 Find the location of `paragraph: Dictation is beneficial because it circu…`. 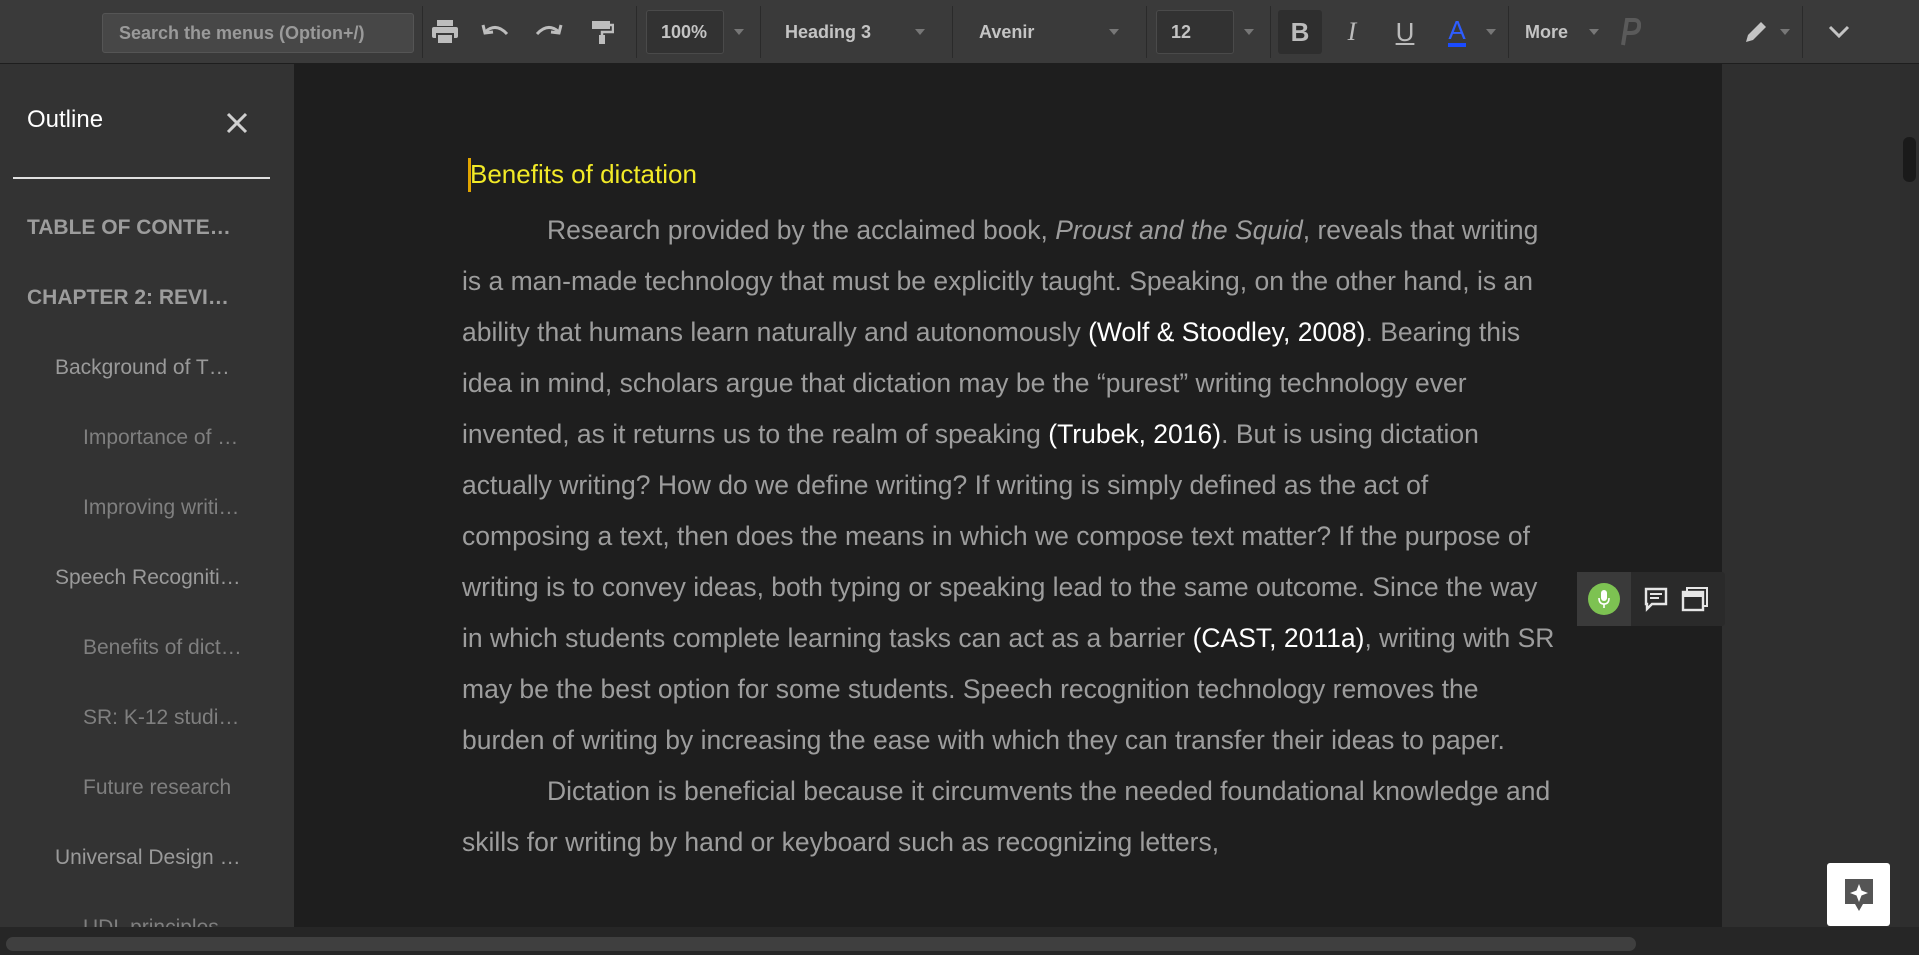

paragraph: Dictation is beneficial because it circu… is located at coordinates (1012, 817).